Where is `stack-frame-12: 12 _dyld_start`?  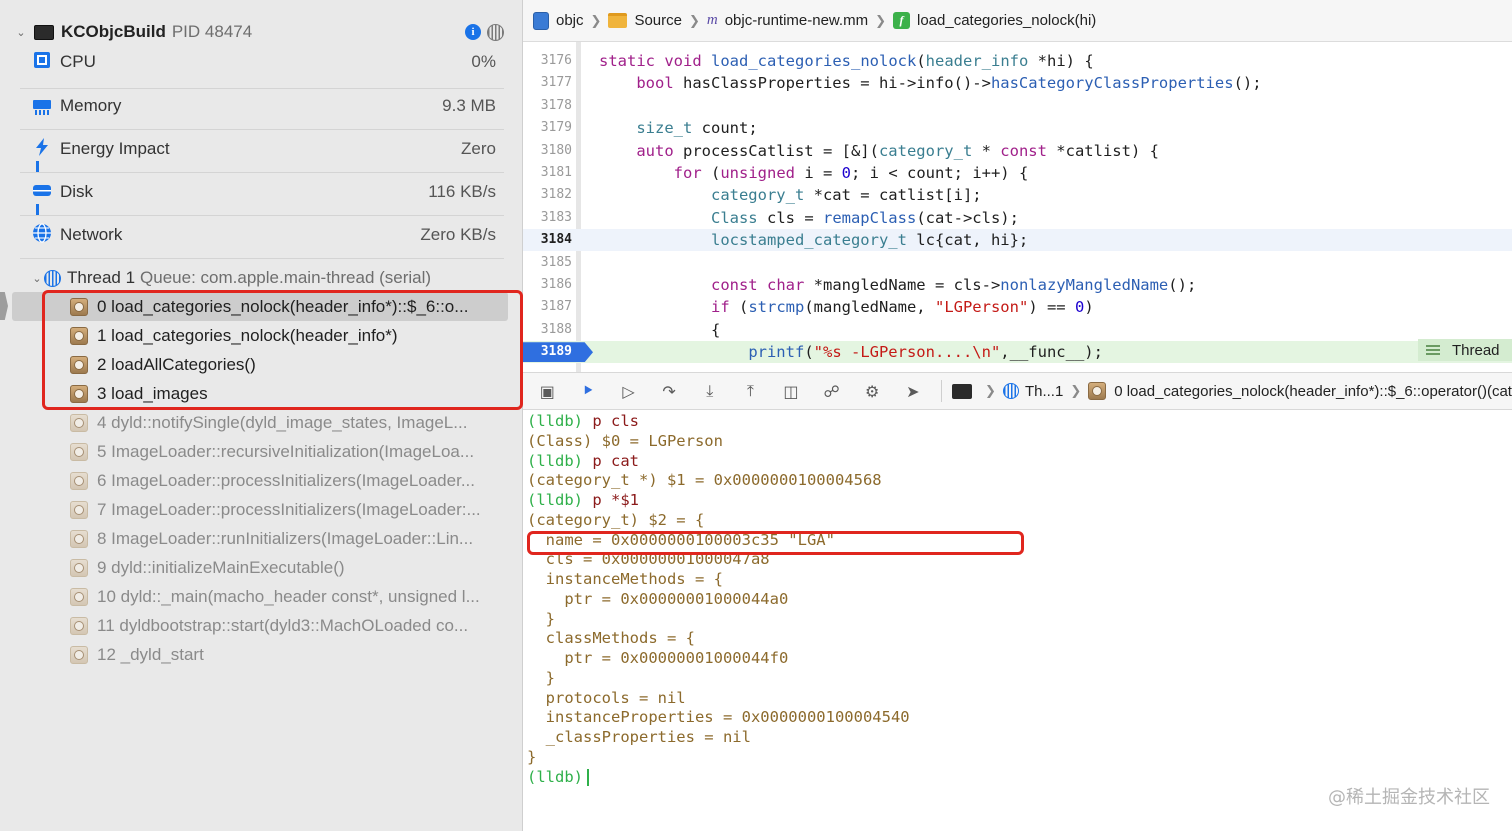
stack-frame-12: 12 _dyld_start is located at coordinates (261, 654).